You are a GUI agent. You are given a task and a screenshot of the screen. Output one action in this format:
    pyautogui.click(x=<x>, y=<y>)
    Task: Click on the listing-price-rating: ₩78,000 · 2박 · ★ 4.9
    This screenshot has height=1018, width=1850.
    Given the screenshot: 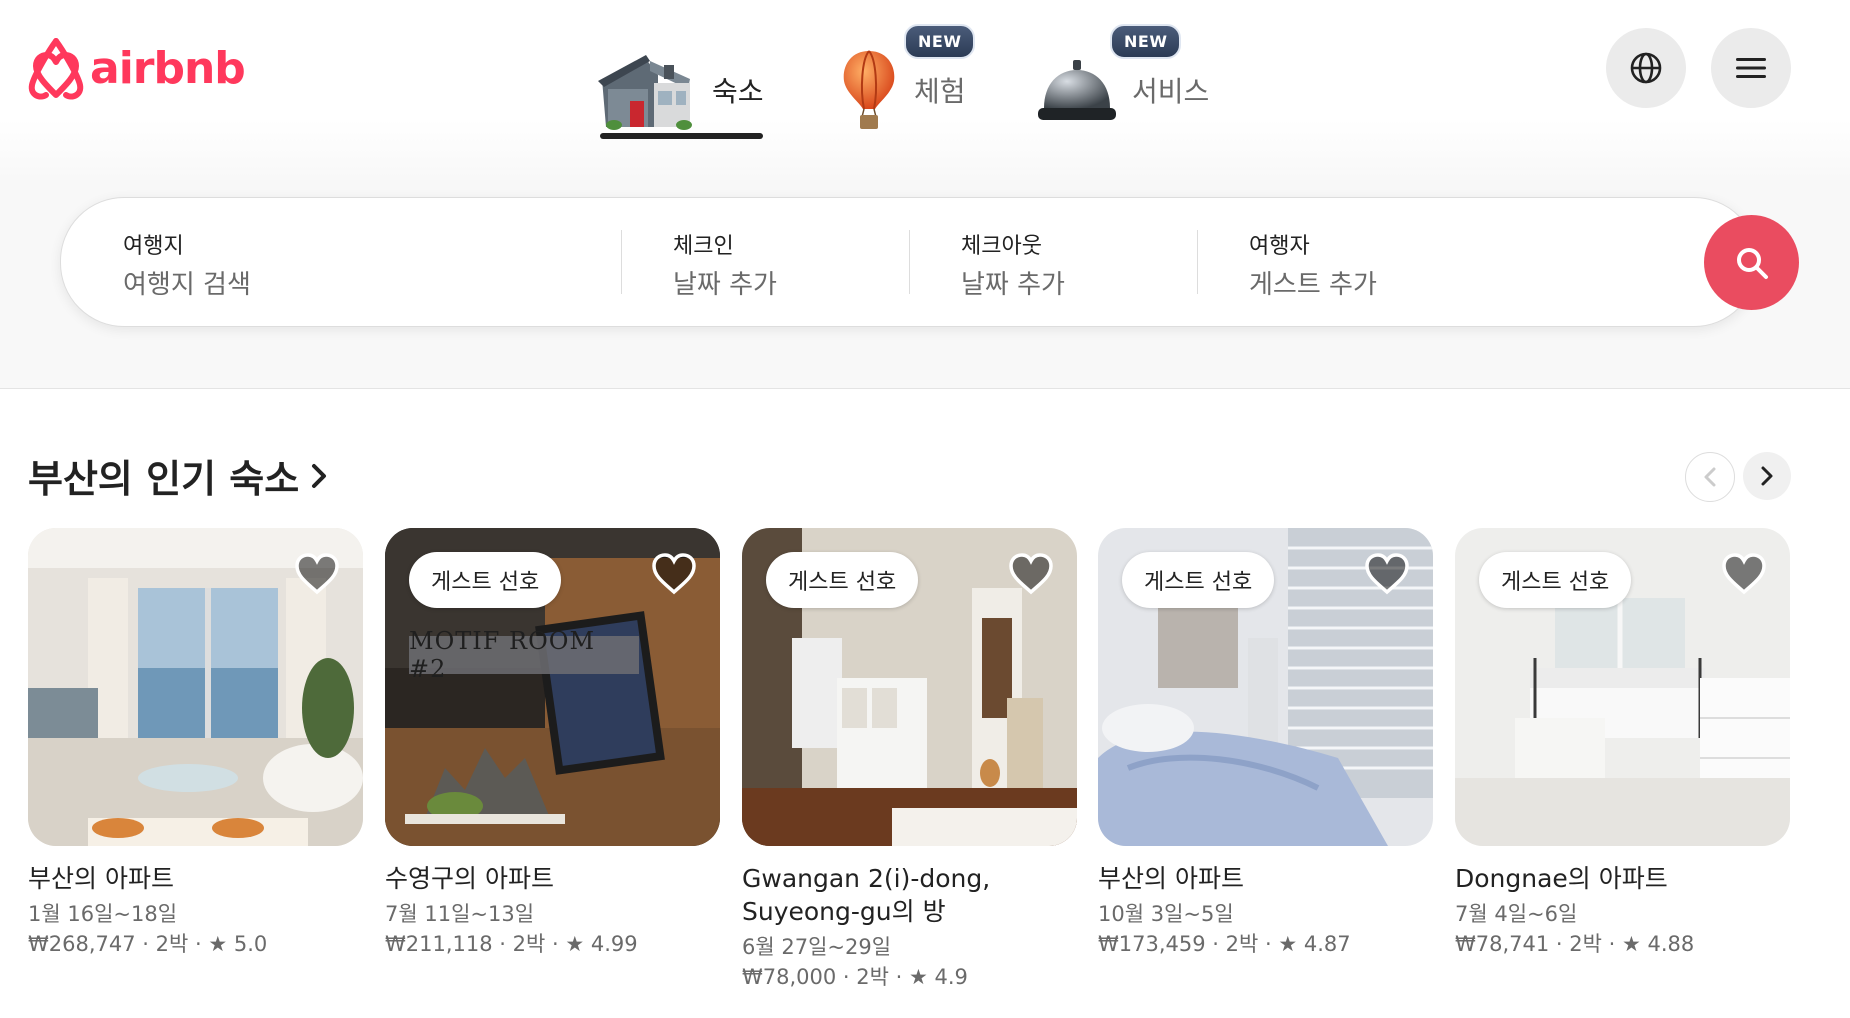 What is the action you would take?
    pyautogui.click(x=909, y=977)
    